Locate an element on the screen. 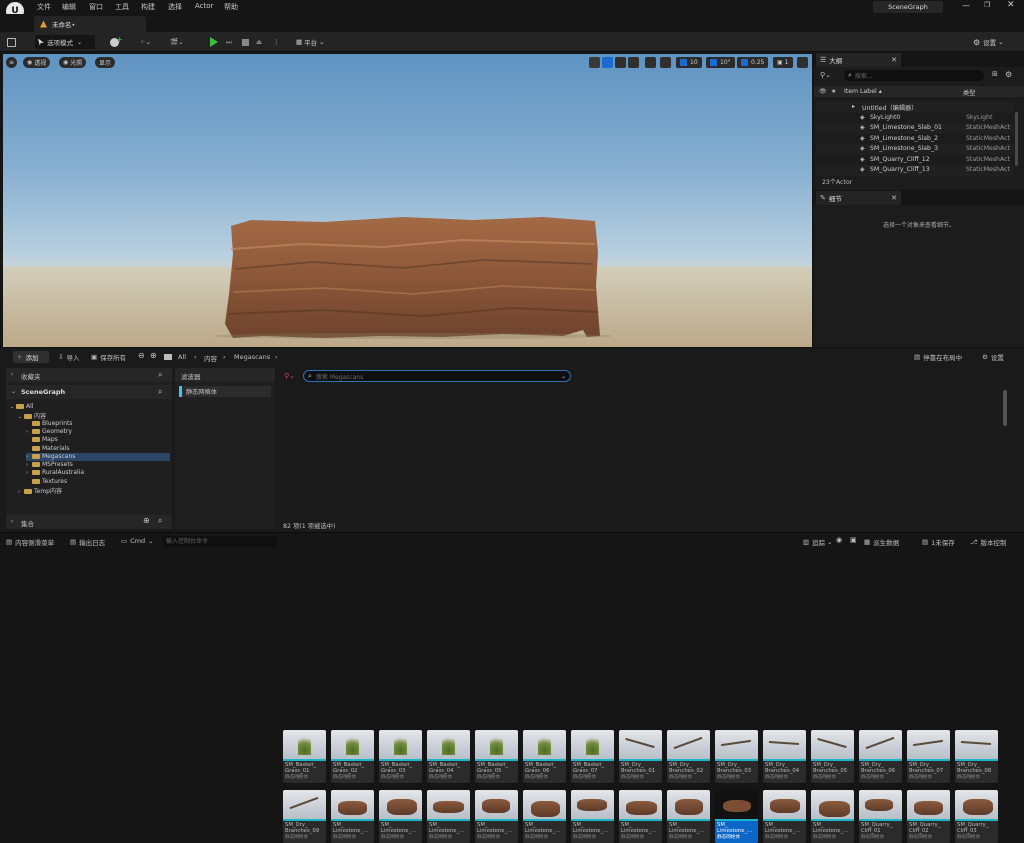 The image size is (1024, 843). visibility-icon: ◉ is located at coordinates (839, 540).